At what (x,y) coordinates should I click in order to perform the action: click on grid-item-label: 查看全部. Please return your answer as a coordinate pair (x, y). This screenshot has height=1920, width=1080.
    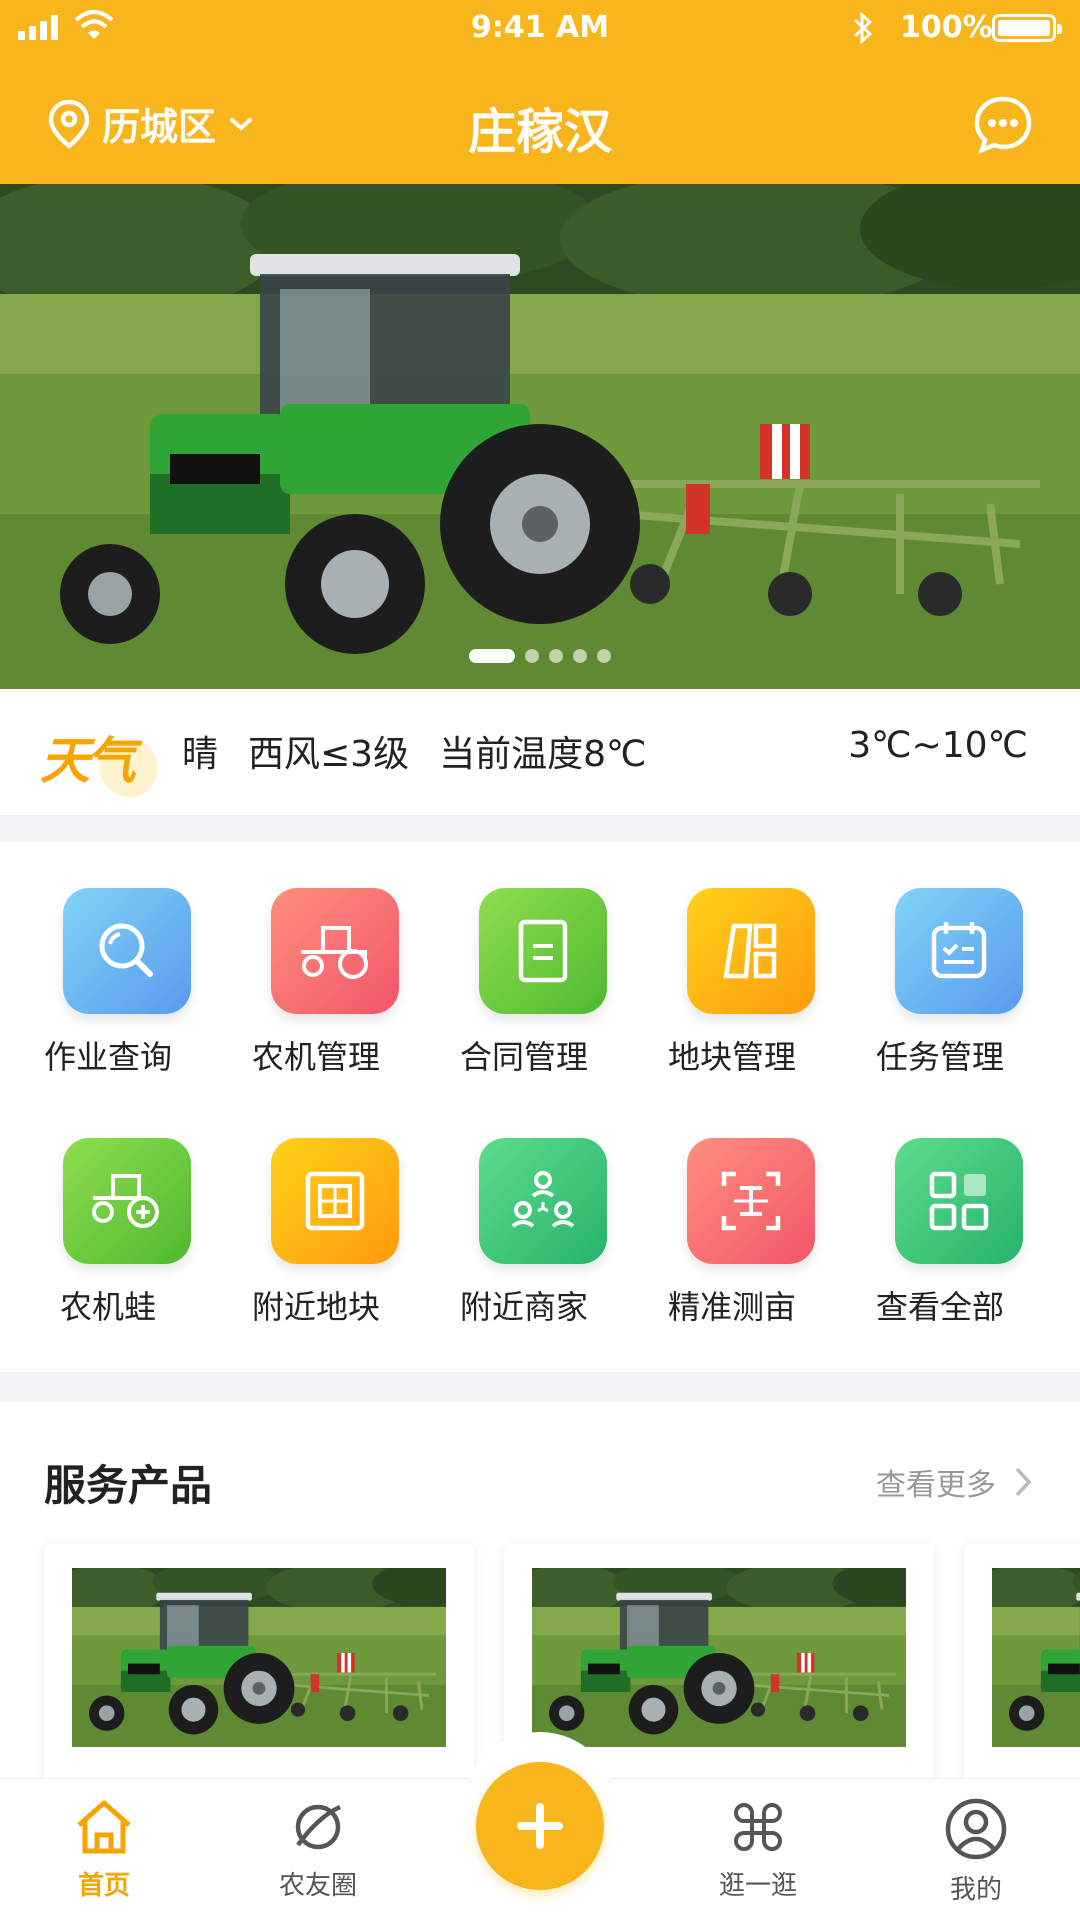
    Looking at the image, I should click on (939, 1307).